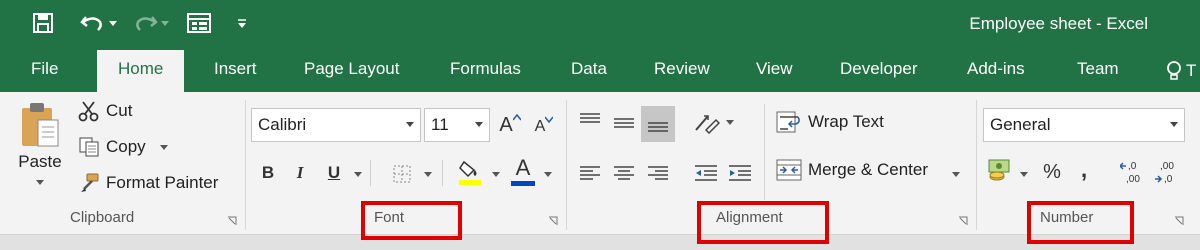  I want to click on caret-up-icon, so click(516, 117).